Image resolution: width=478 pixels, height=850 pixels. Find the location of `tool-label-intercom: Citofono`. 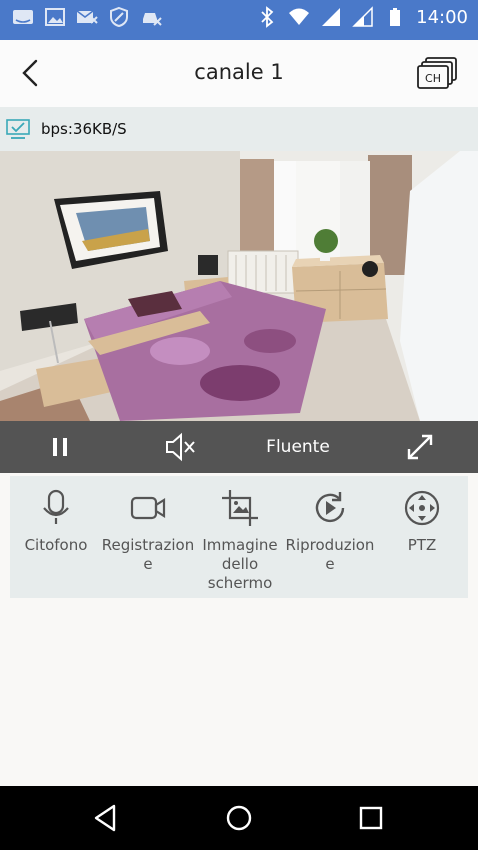

tool-label-intercom: Citofono is located at coordinates (56, 545).